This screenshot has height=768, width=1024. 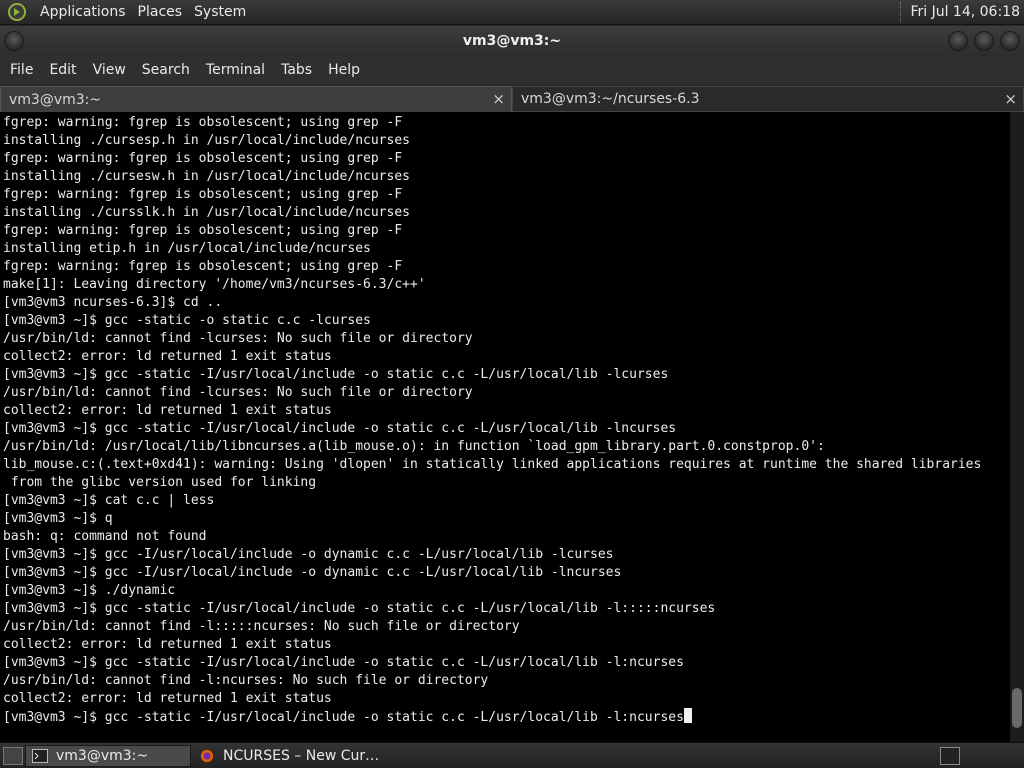 I want to click on tab-home: vm3@vm3:~ ×, so click(x=256, y=99).